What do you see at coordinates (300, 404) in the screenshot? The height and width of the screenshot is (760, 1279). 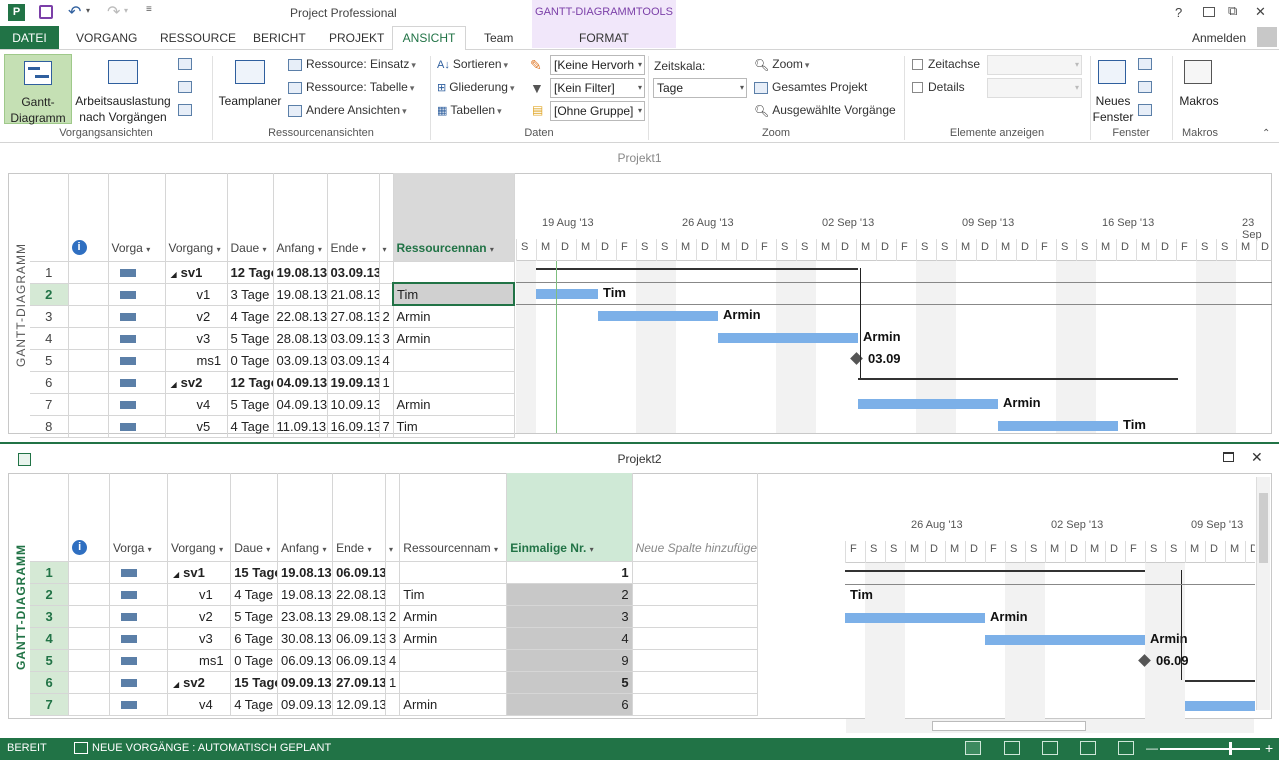 I see `start-cell: 04.09.13` at bounding box center [300, 404].